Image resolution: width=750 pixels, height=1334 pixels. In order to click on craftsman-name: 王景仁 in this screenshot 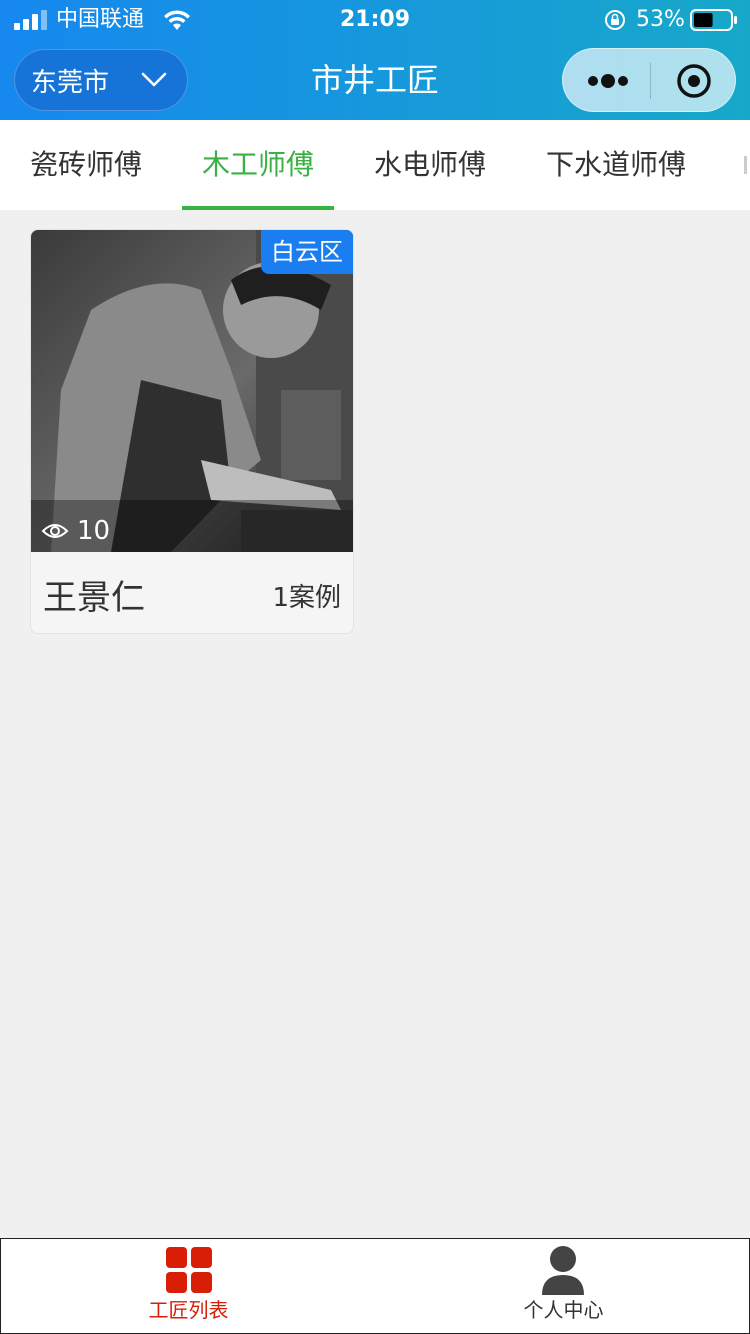, I will do `click(94, 598)`.